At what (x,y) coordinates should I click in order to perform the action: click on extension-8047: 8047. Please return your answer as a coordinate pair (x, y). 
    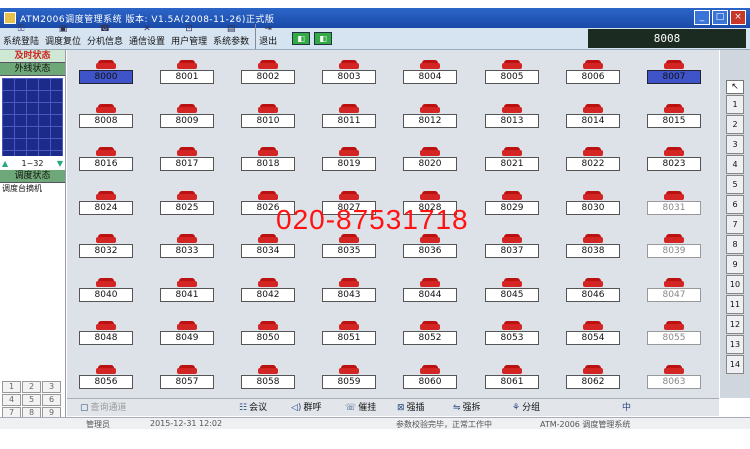
    Looking at the image, I should click on (674, 291).